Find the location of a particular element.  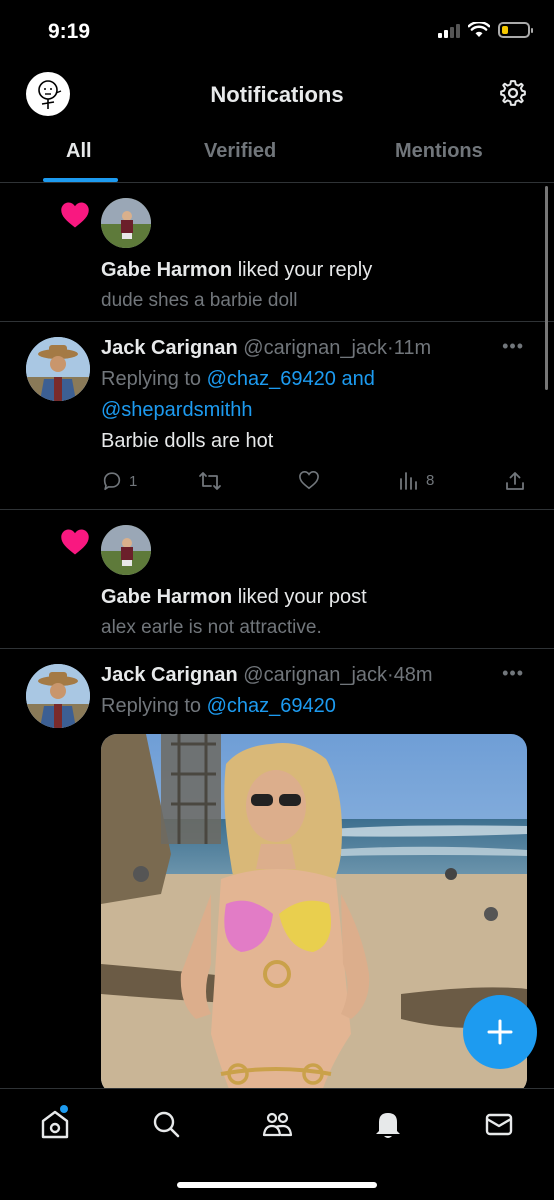

tweet-time: 11m is located at coordinates (412, 348).